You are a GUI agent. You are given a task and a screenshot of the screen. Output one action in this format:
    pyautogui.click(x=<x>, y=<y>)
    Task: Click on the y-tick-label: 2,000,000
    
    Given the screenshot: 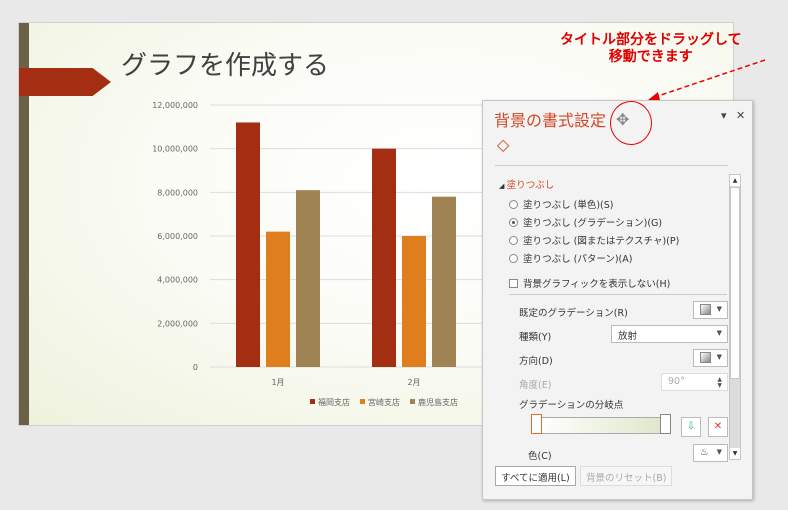 What is the action you would take?
    pyautogui.click(x=177, y=323)
    